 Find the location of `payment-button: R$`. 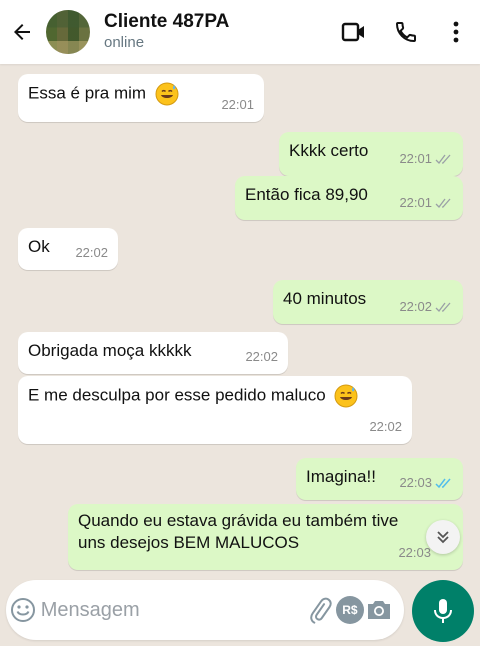

payment-button: R$ is located at coordinates (349, 610).